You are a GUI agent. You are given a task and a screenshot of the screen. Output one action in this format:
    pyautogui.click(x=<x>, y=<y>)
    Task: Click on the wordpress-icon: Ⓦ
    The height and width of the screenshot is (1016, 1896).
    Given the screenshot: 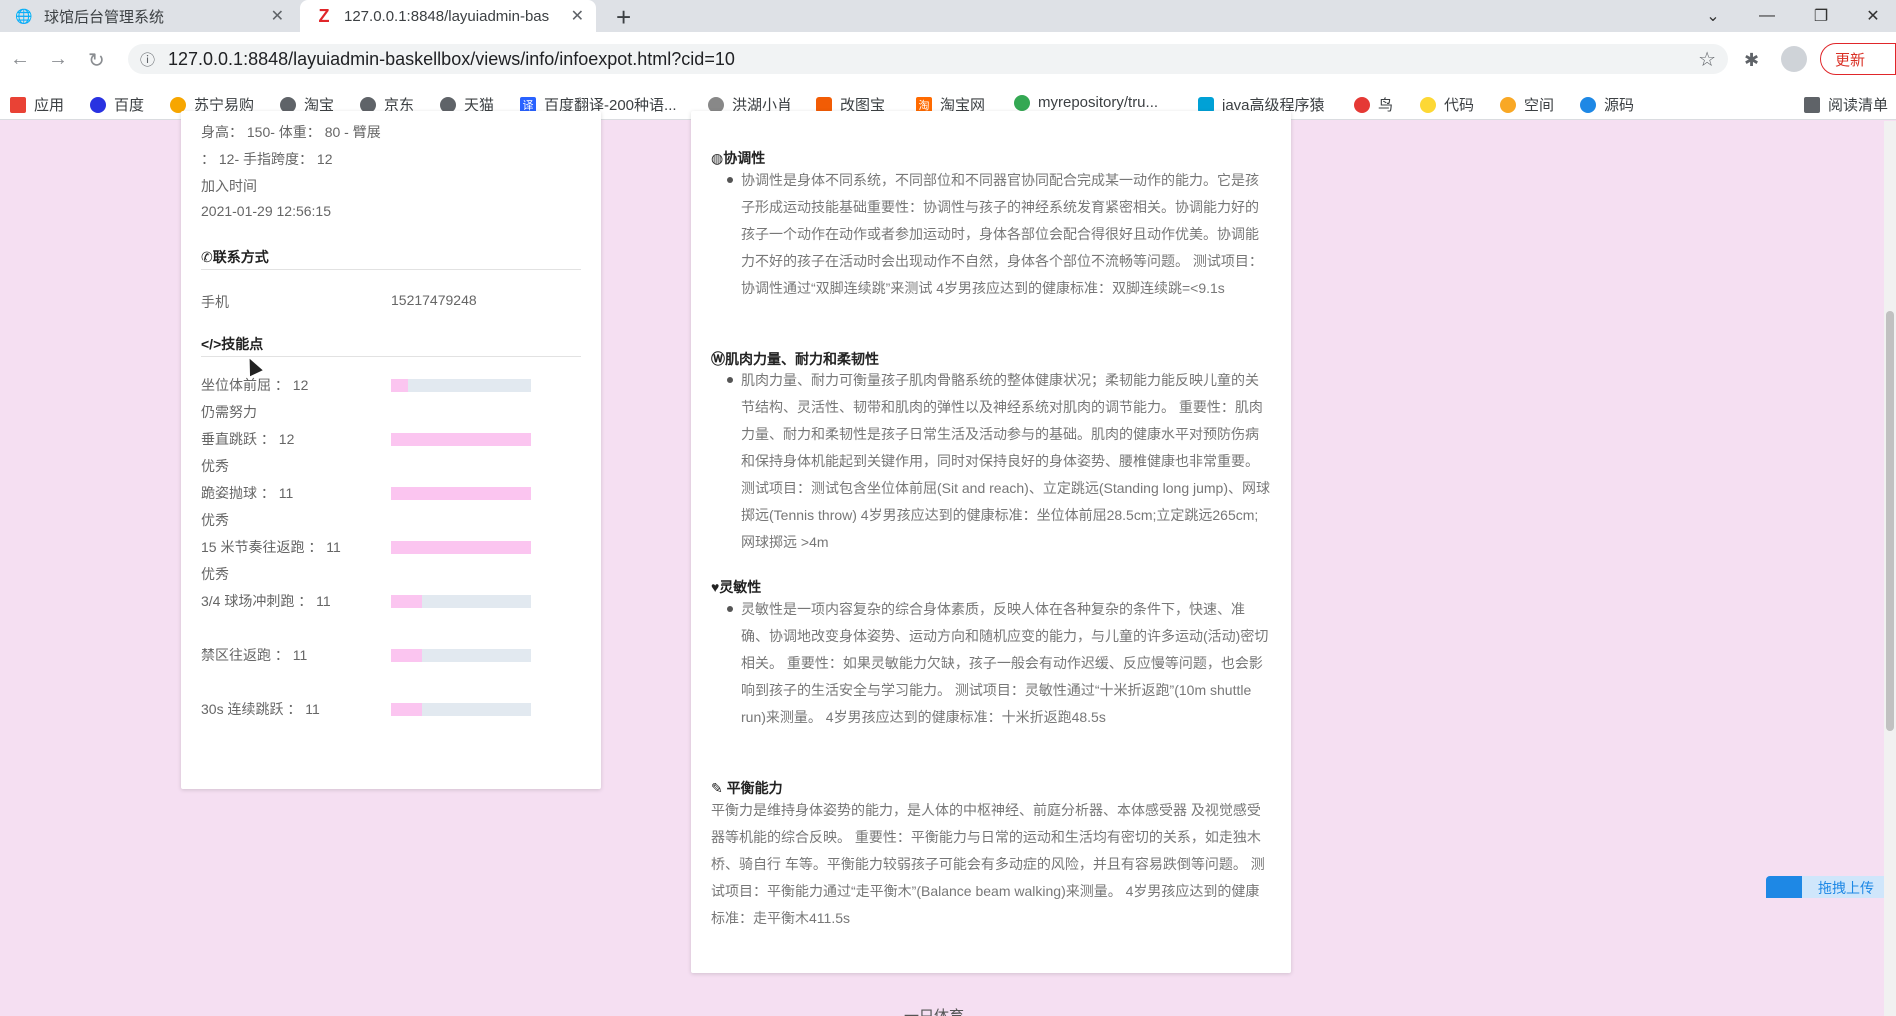 What is the action you would take?
    pyautogui.click(x=718, y=359)
    